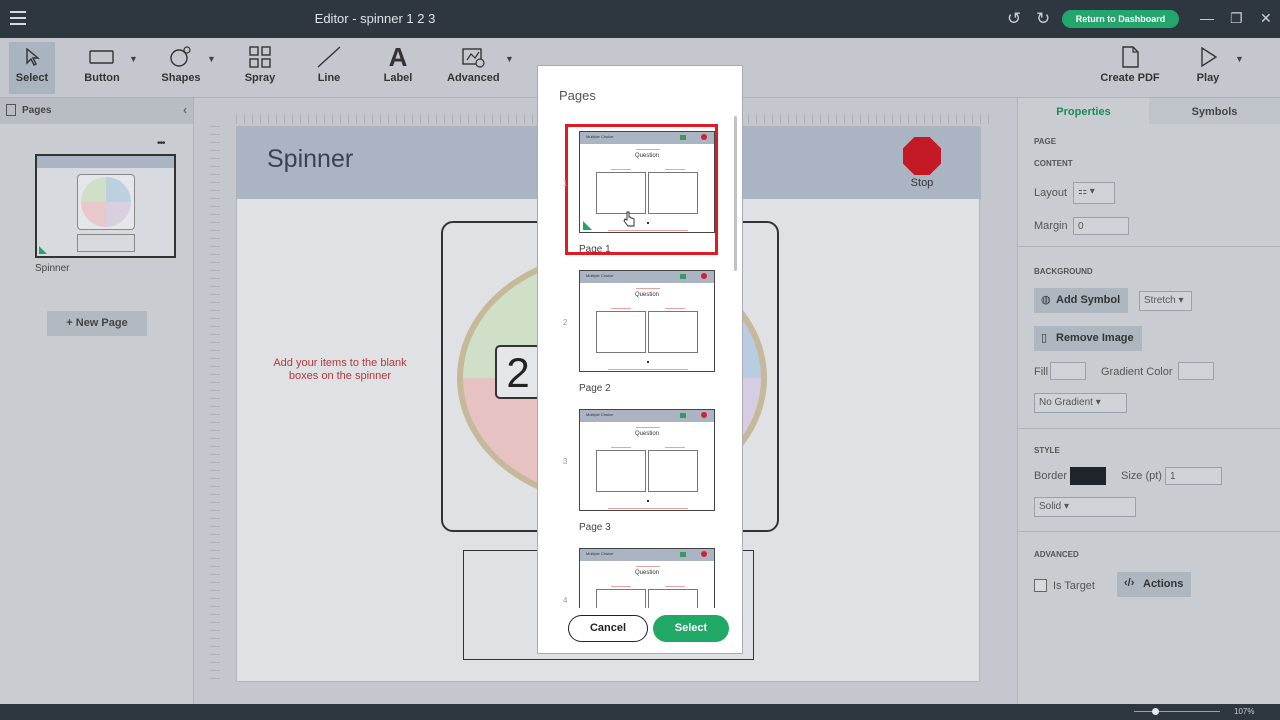  Describe the element at coordinates (577, 95) in the screenshot. I see `dialog-title: Pages` at that location.